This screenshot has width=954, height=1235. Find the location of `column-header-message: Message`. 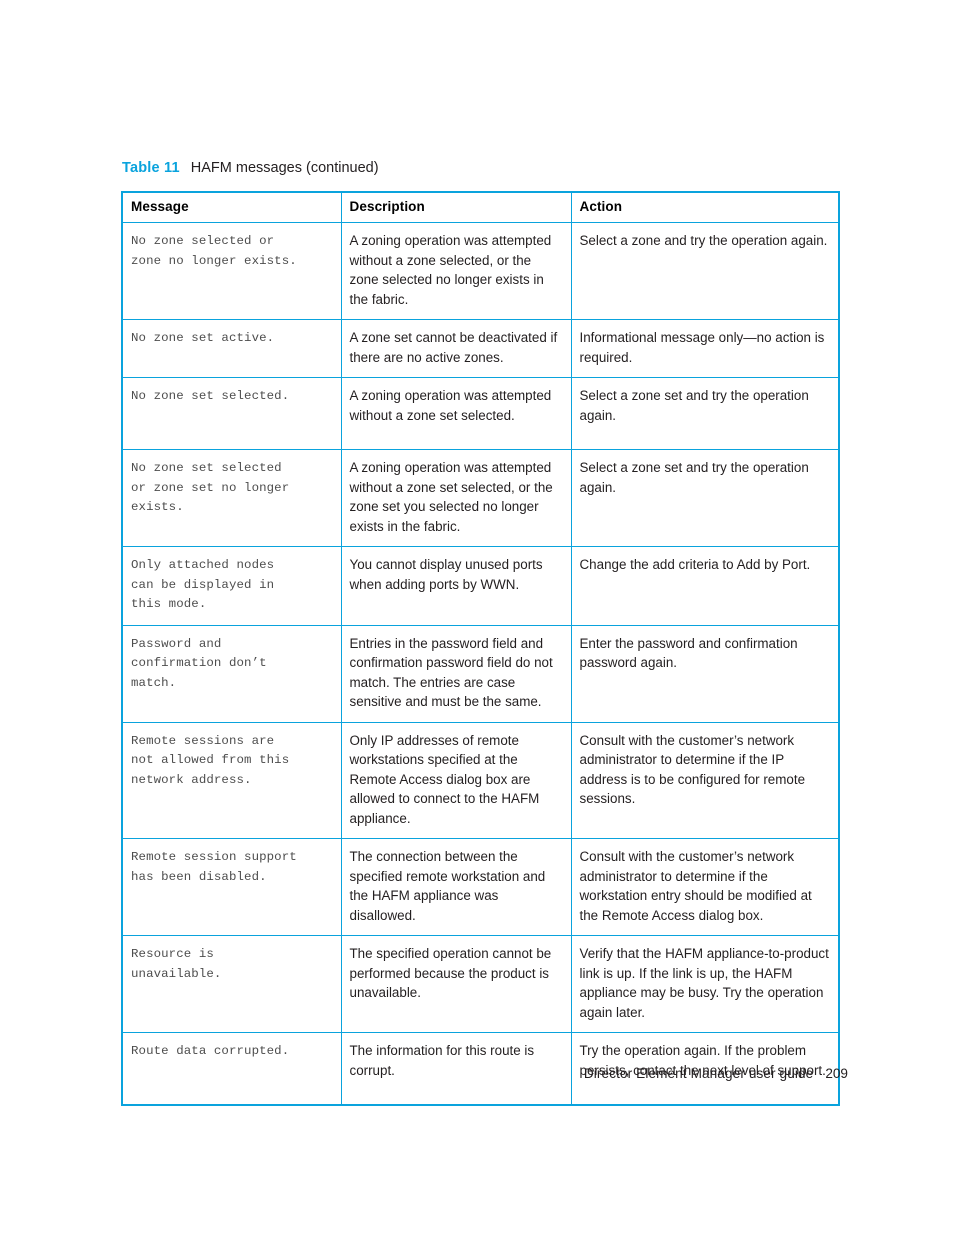

column-header-message: Message is located at coordinates (231, 207).